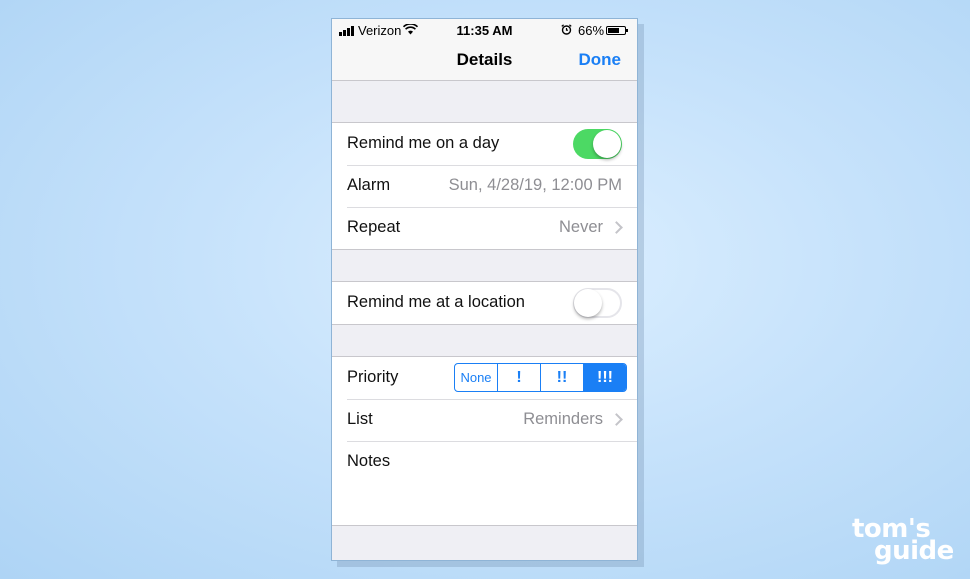 The image size is (970, 579). I want to click on battery-icon, so click(617, 30).